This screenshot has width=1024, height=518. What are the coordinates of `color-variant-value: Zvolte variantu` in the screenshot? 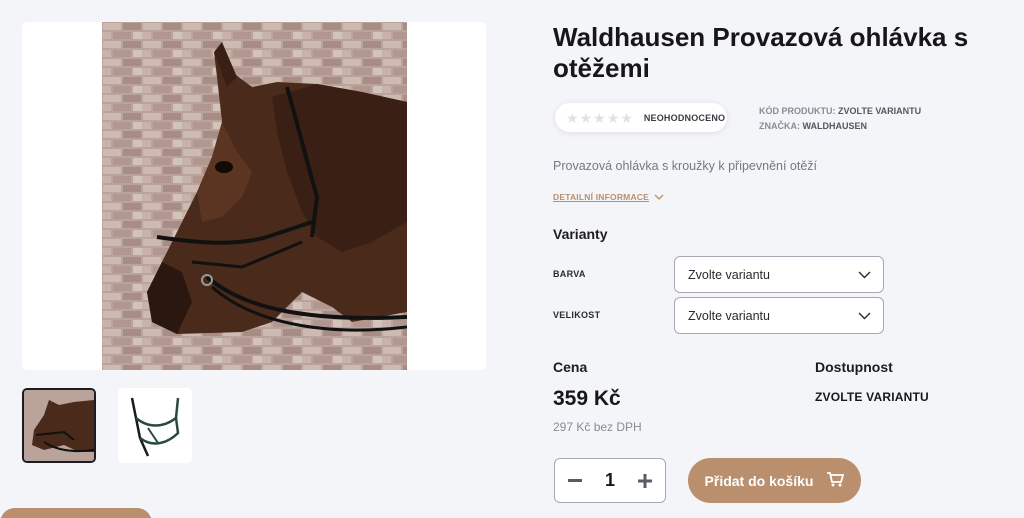 It's located at (729, 274).